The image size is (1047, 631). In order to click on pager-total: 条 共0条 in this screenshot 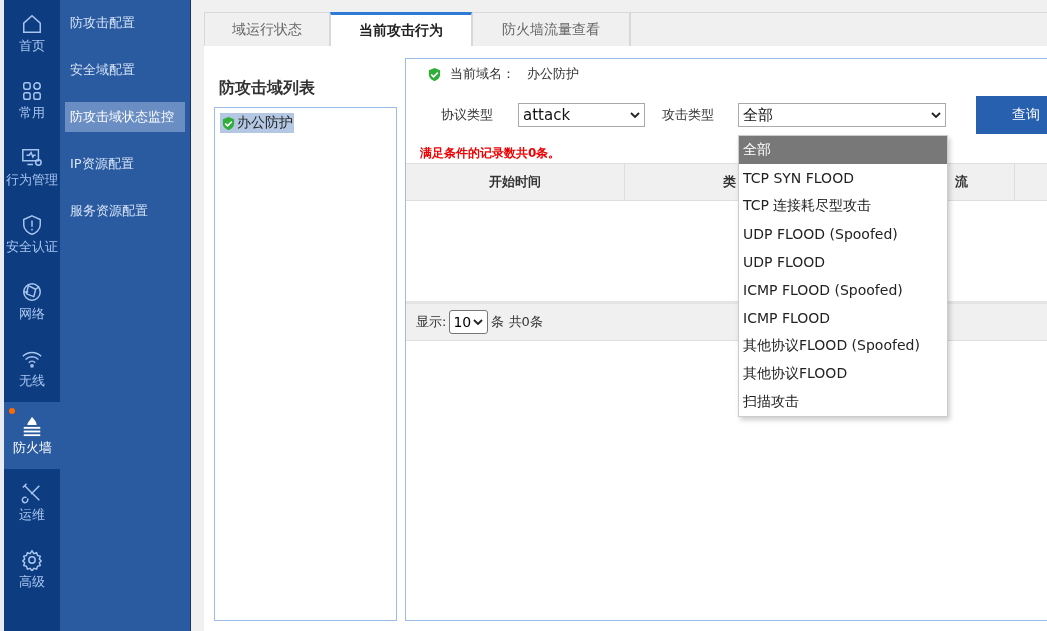, I will do `click(517, 322)`.